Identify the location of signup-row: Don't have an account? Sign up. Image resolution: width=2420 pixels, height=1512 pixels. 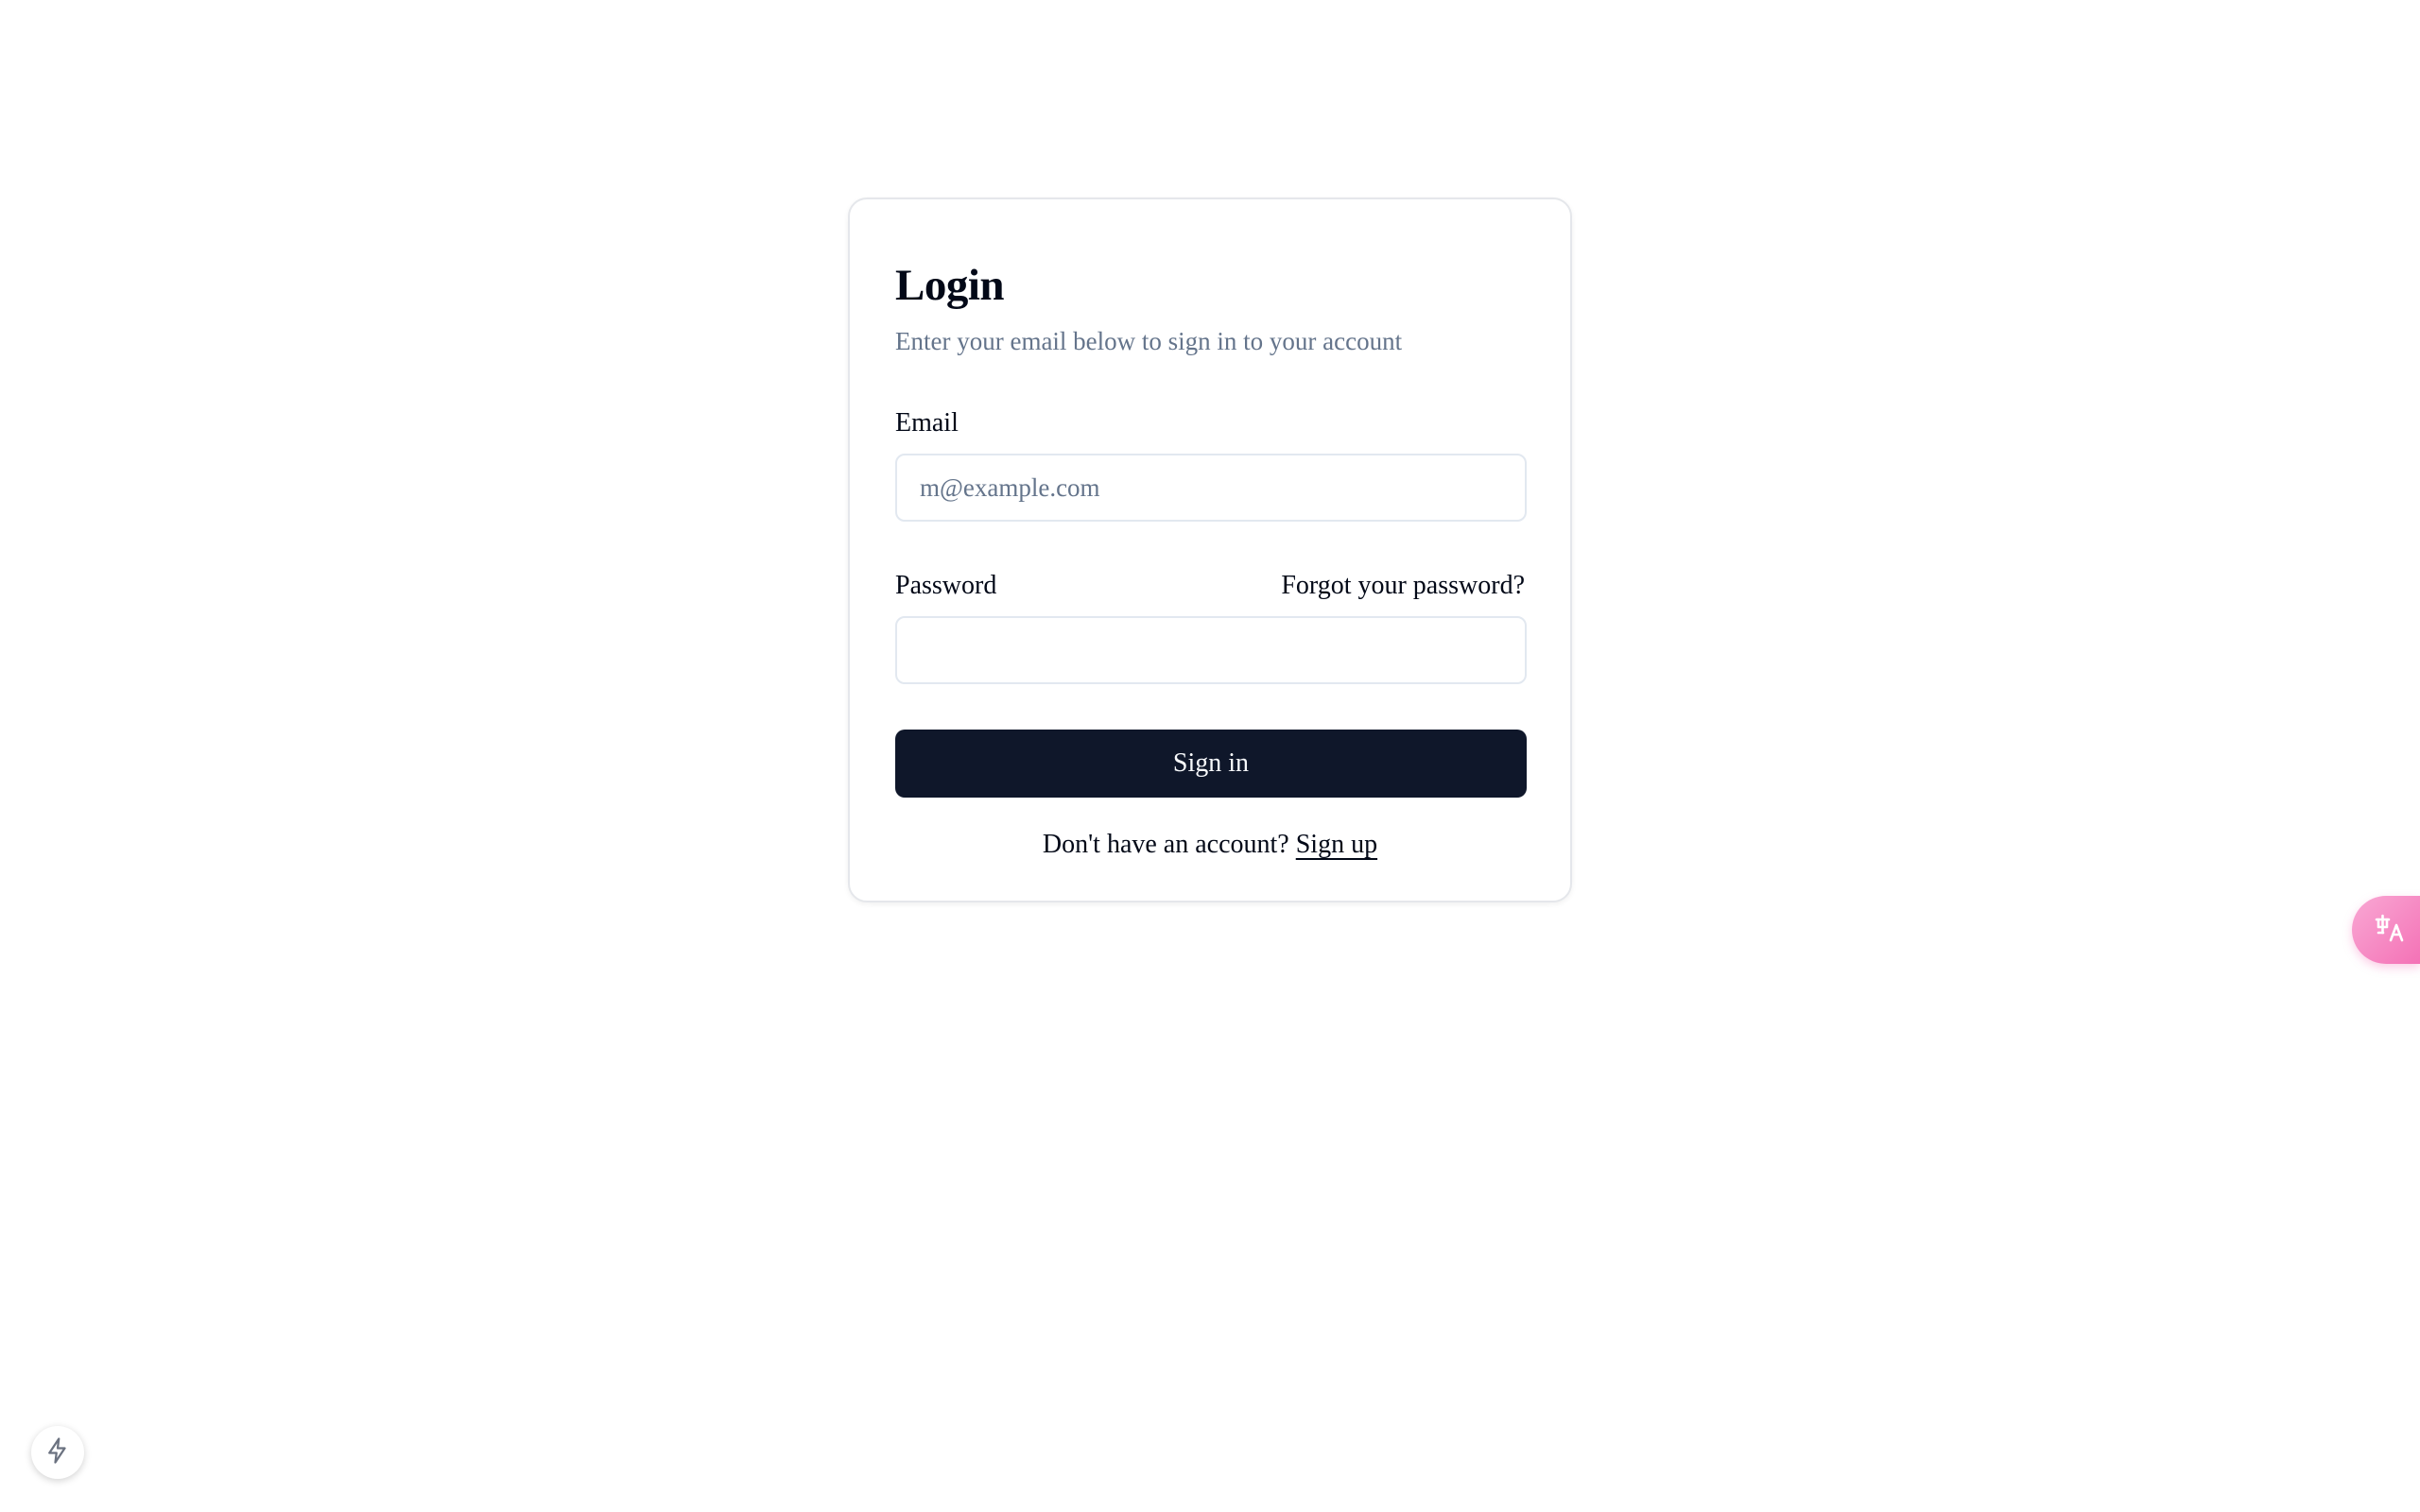
(1210, 845).